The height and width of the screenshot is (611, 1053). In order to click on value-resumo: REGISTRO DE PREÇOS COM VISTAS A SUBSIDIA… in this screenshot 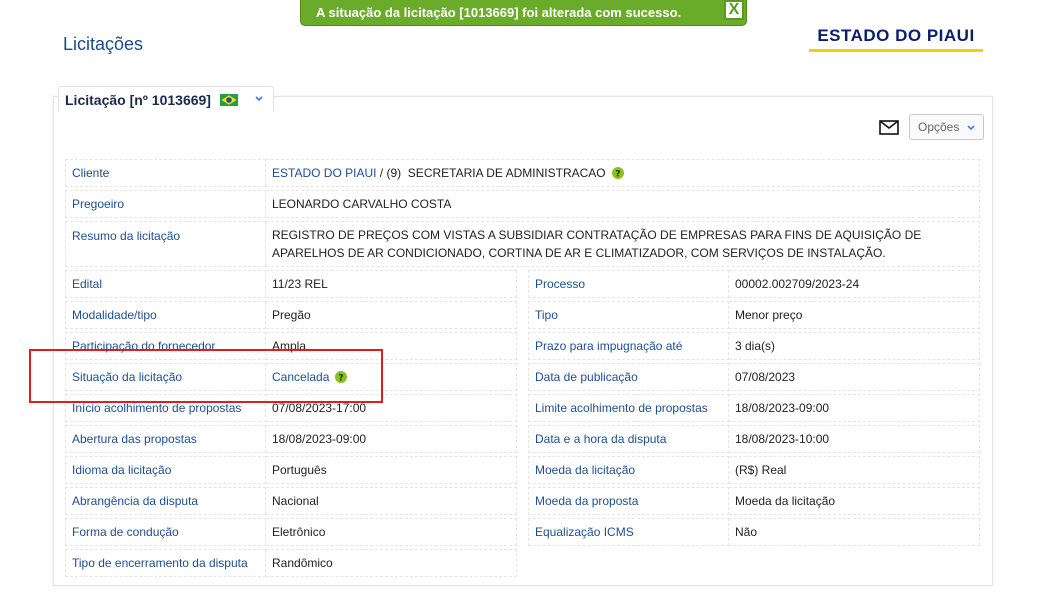, I will do `click(623, 244)`.